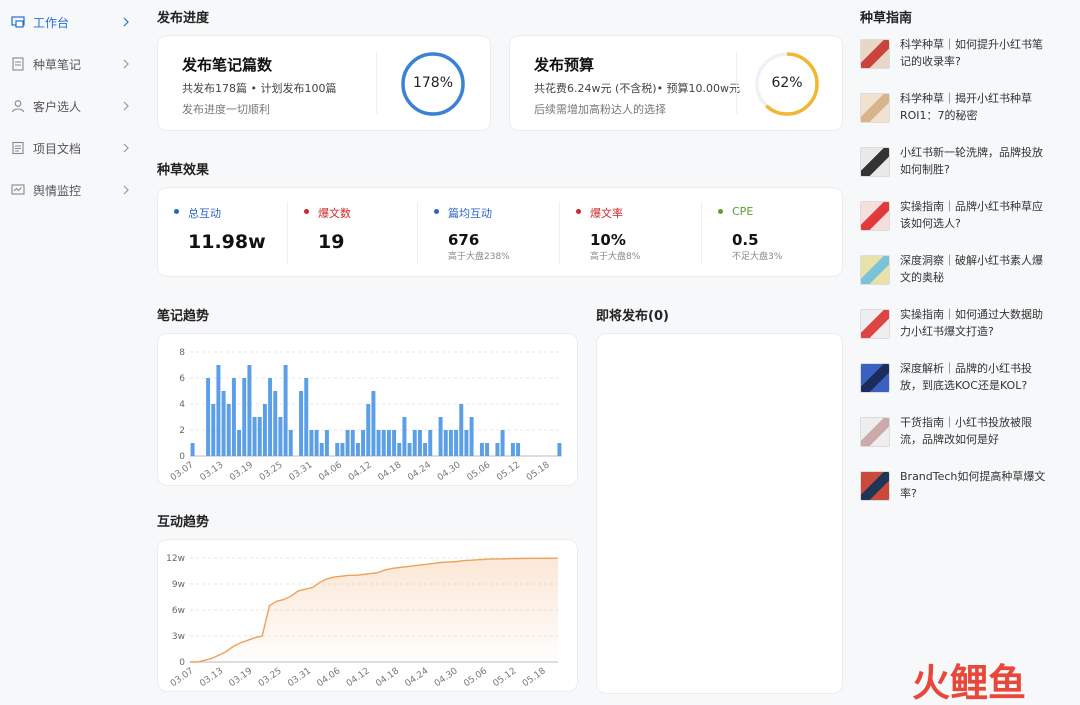 Image resolution: width=1080 pixels, height=705 pixels. Describe the element at coordinates (470, 213) in the screenshot. I see `metric-label: 篇均互动` at that location.